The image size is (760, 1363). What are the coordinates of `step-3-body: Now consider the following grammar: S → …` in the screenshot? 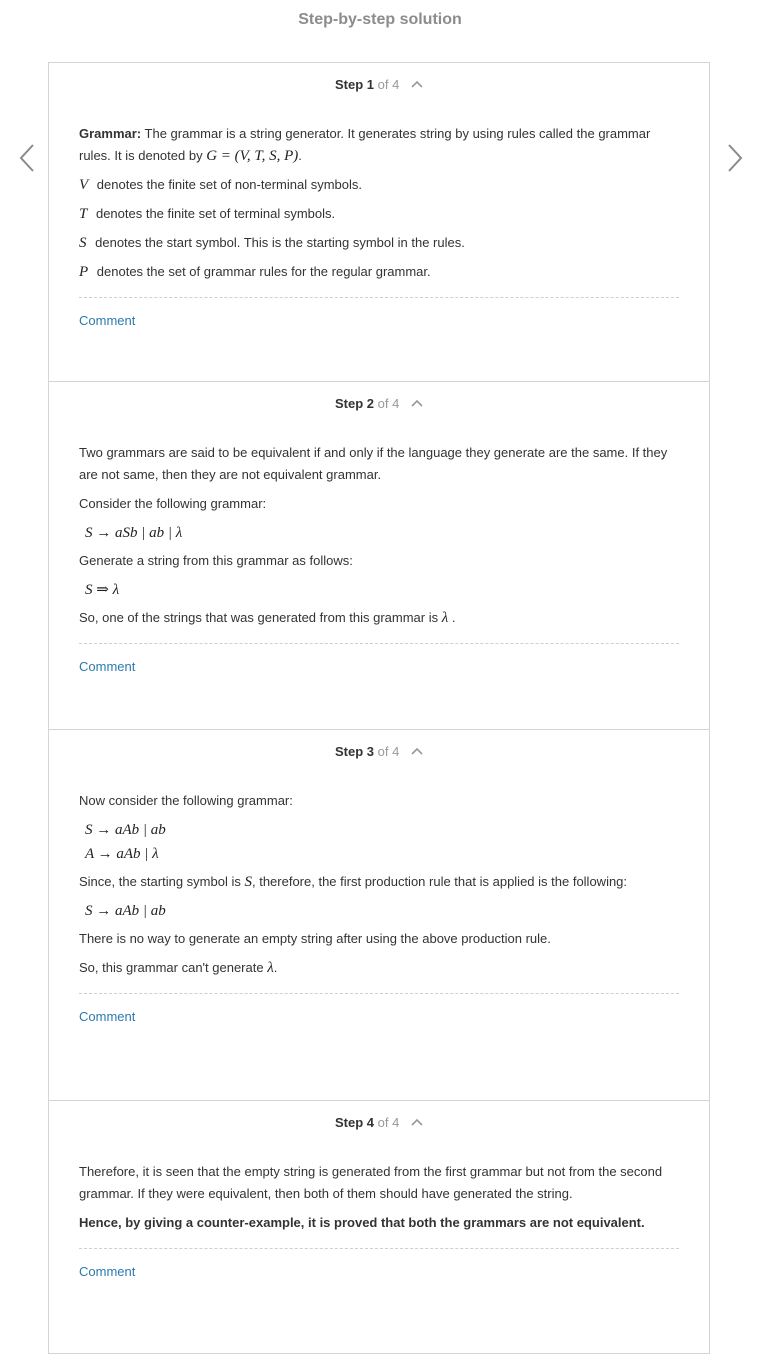 It's located at (379, 901).